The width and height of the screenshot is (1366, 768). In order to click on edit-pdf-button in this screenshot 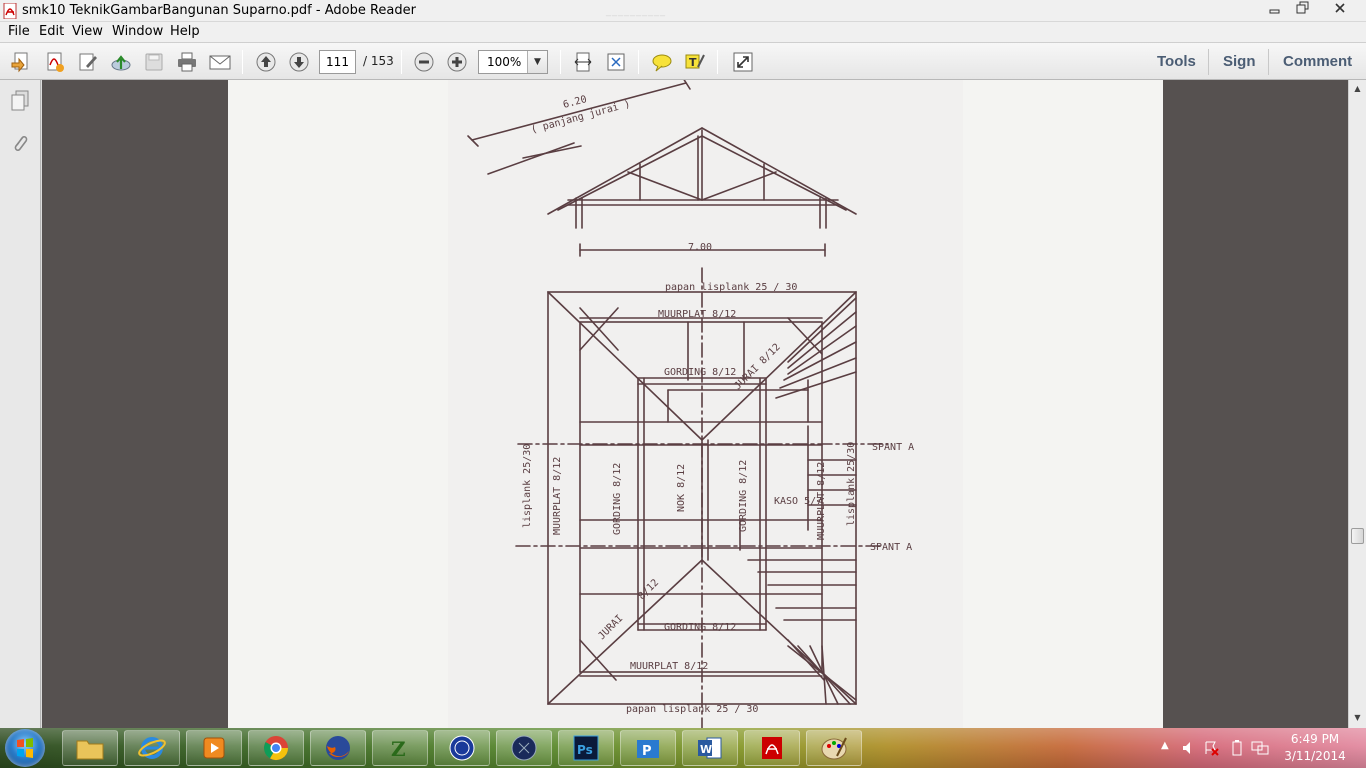, I will do `click(88, 62)`.